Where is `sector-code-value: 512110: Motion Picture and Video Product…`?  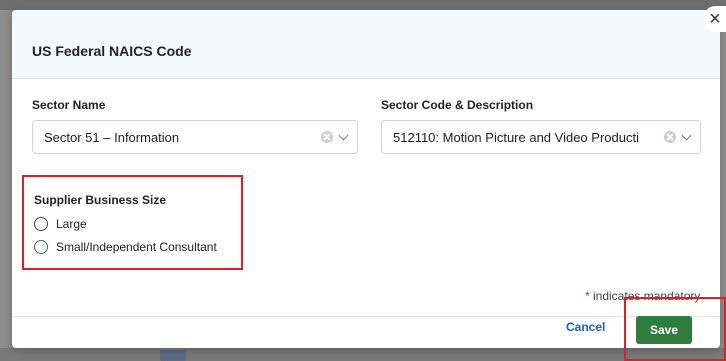 sector-code-value: 512110: Motion Picture and Video Product… is located at coordinates (516, 137).